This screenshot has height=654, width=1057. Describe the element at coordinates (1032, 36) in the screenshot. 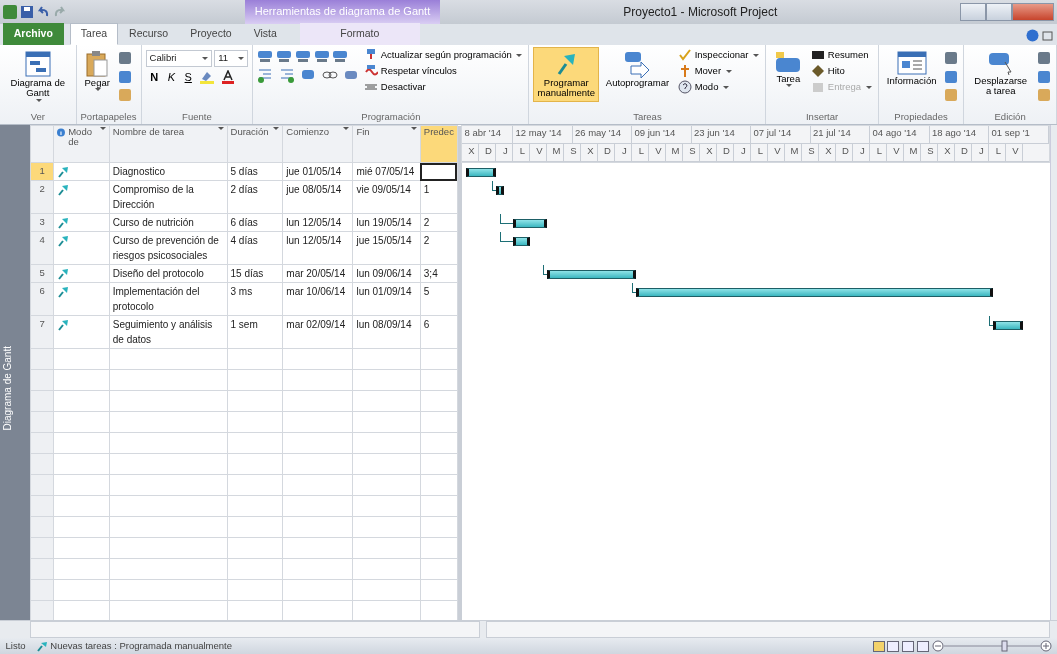

I see `help-icon` at that location.